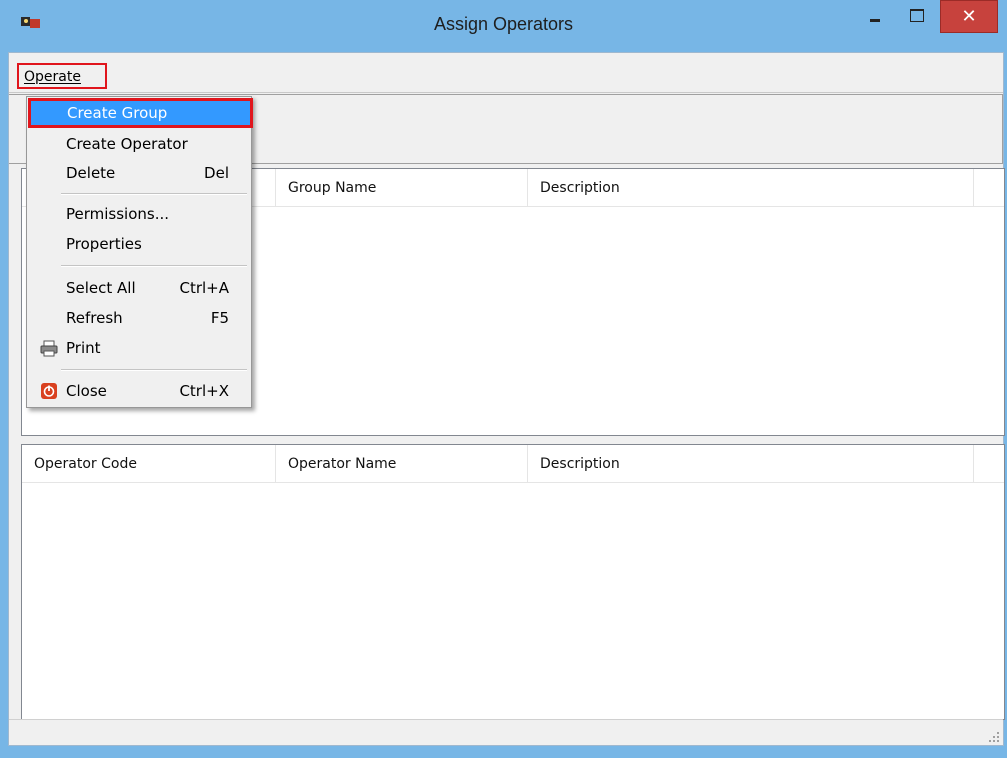 The height and width of the screenshot is (758, 1007). What do you see at coordinates (127, 144) in the screenshot?
I see `menu-item-label: Create Operator` at bounding box center [127, 144].